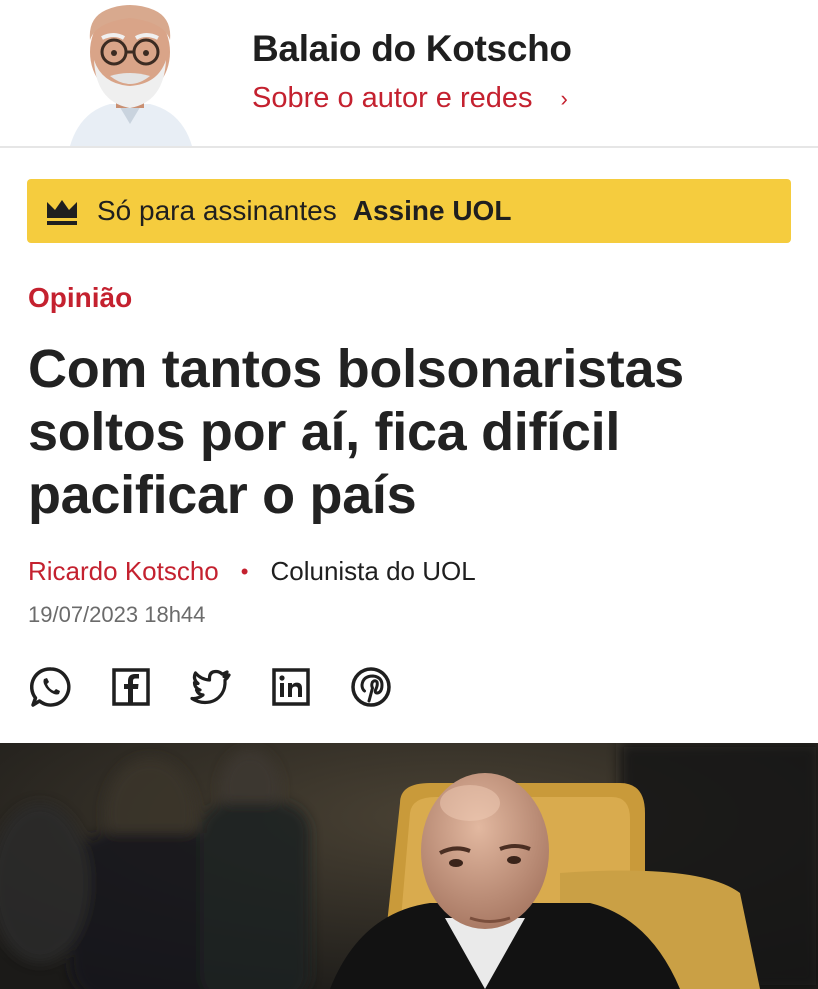 The image size is (818, 989). I want to click on author-avatar, so click(130, 73).